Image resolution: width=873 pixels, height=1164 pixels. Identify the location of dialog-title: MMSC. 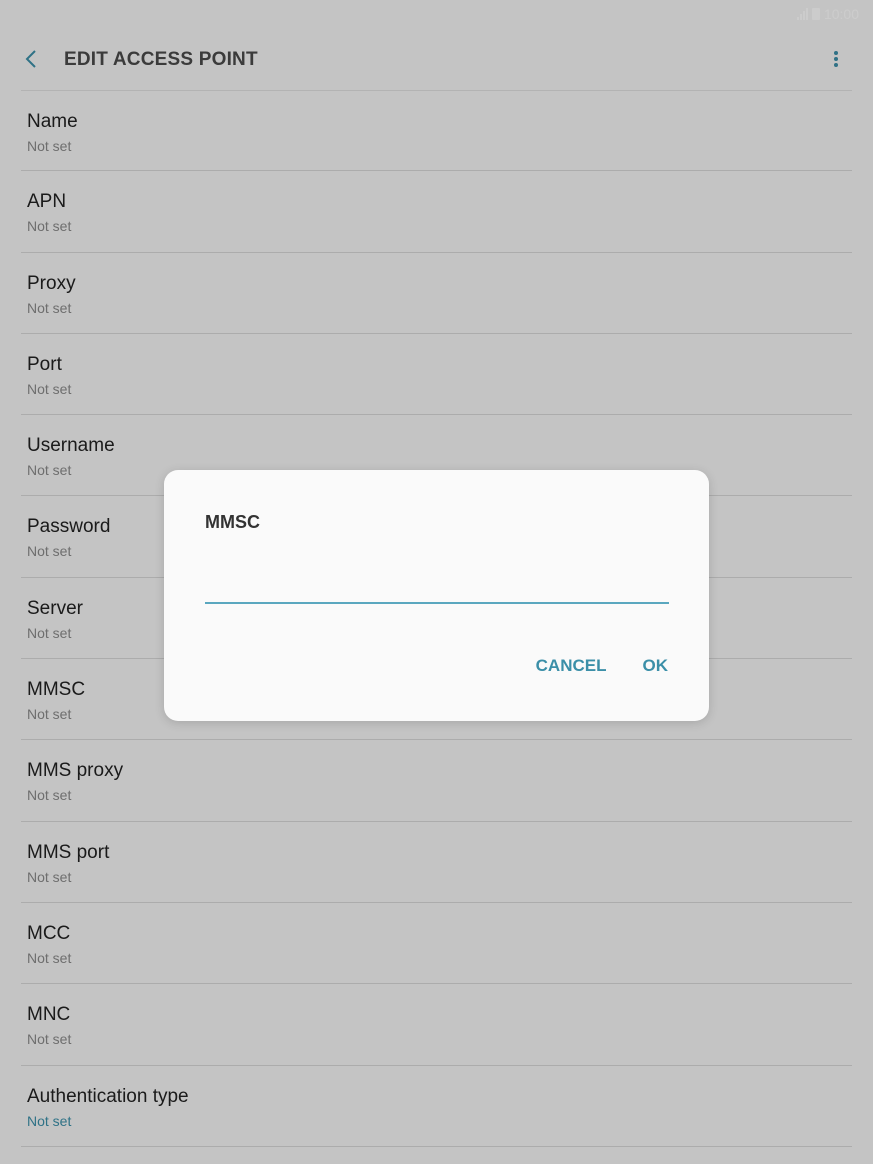
(232, 522).